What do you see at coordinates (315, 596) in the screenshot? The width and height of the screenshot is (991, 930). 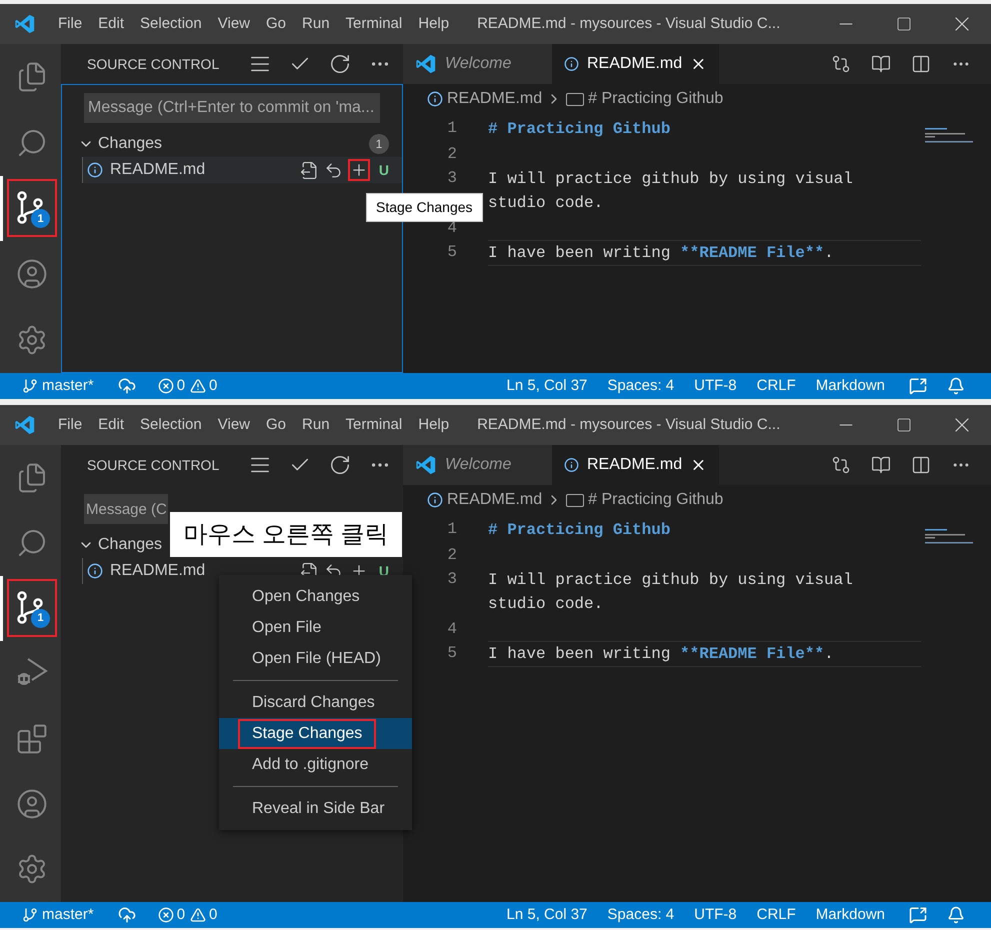 I see `menu-option: Open Changes` at bounding box center [315, 596].